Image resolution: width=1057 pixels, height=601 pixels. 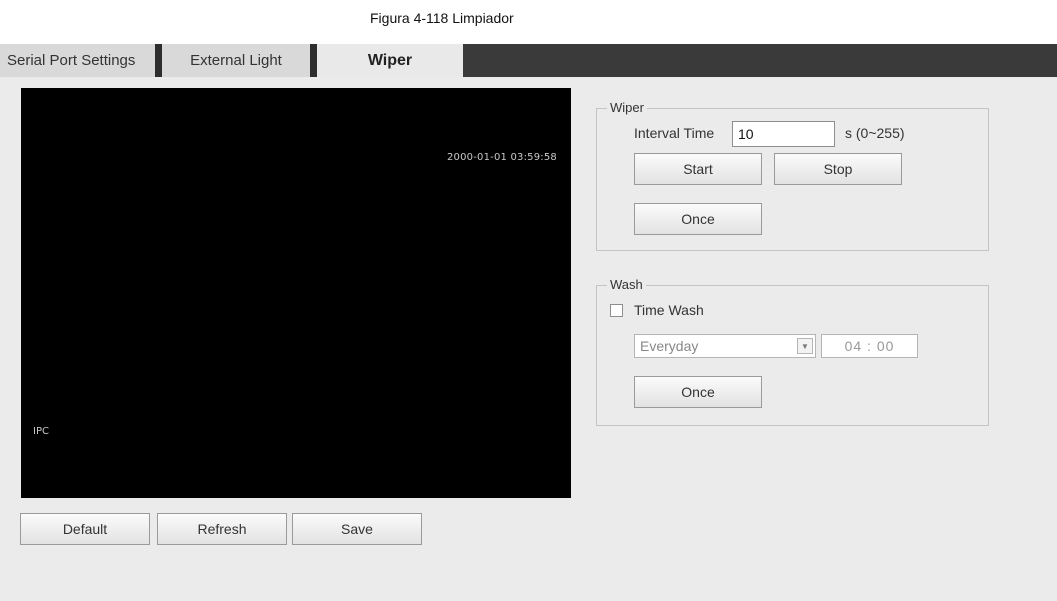 I want to click on wash-schedule-value: Everyday, so click(x=669, y=346).